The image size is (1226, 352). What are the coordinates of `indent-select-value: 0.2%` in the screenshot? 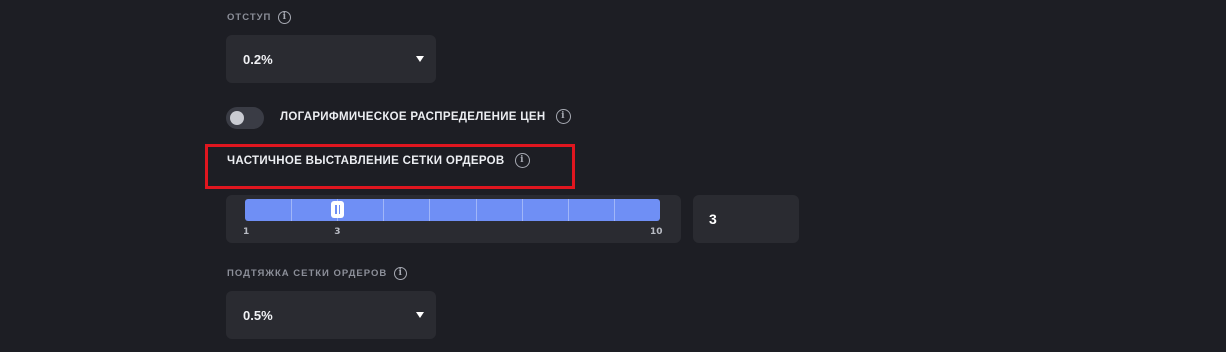 It's located at (258, 59).